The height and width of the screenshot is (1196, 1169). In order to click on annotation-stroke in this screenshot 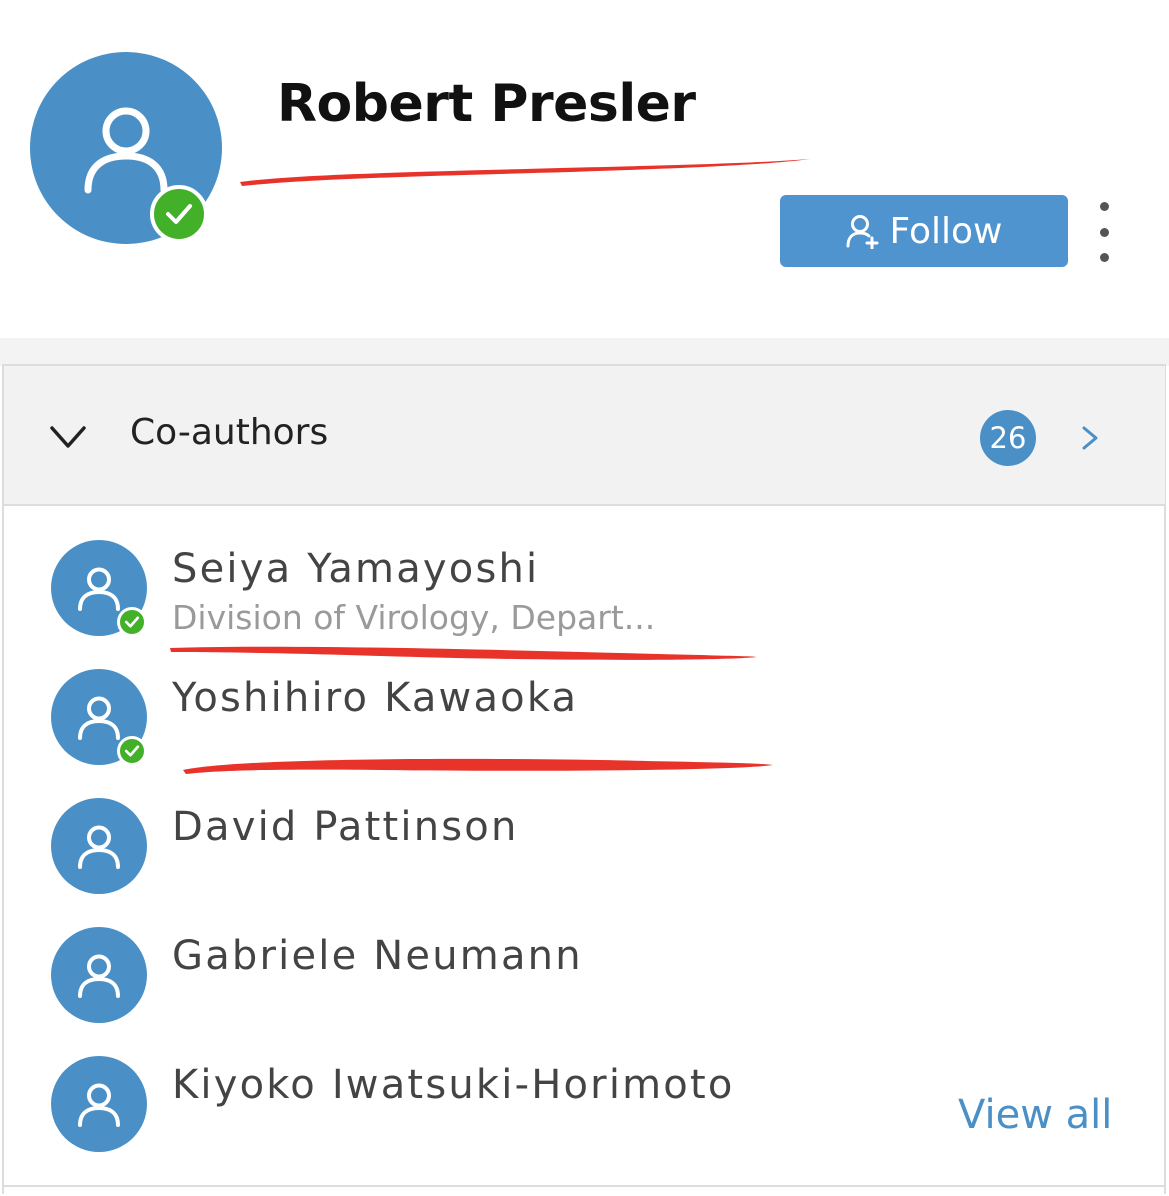, I will do `click(525, 172)`.